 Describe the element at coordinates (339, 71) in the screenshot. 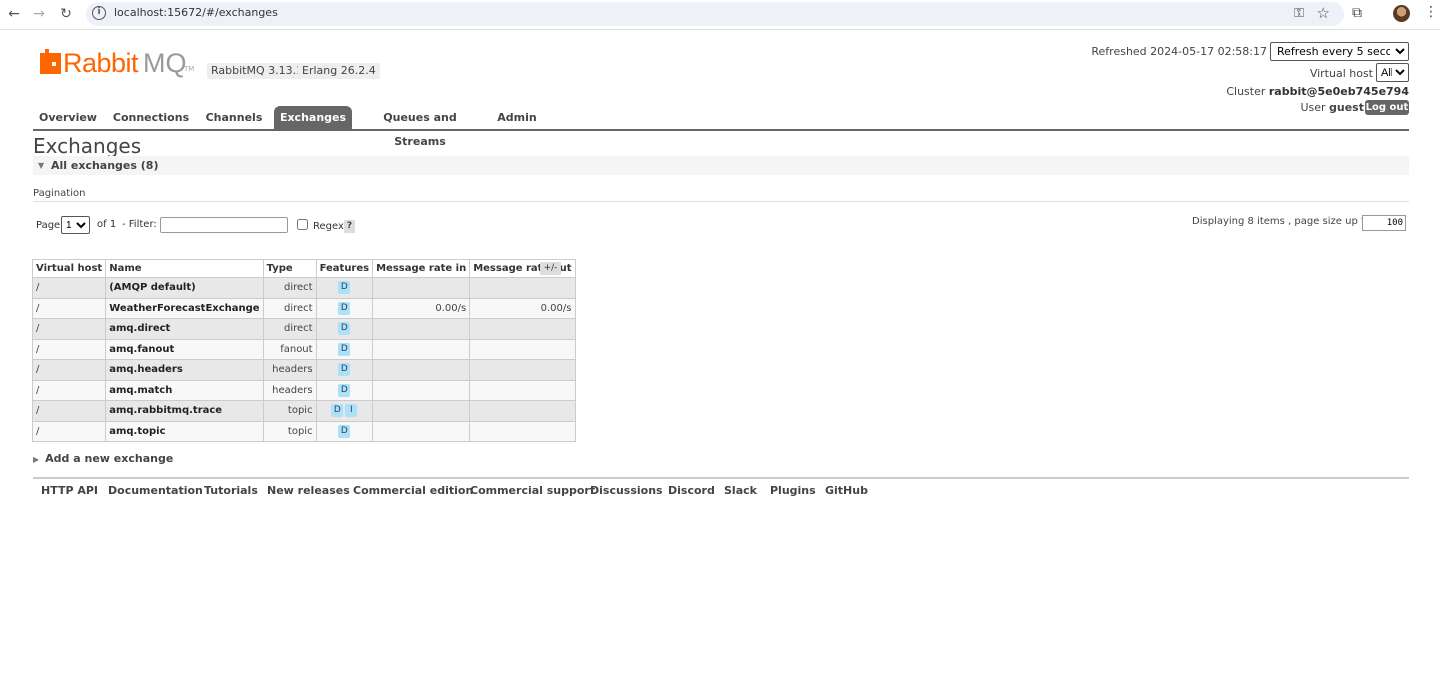

I see `erlang-version-tag: Erlang 26.2.4` at that location.